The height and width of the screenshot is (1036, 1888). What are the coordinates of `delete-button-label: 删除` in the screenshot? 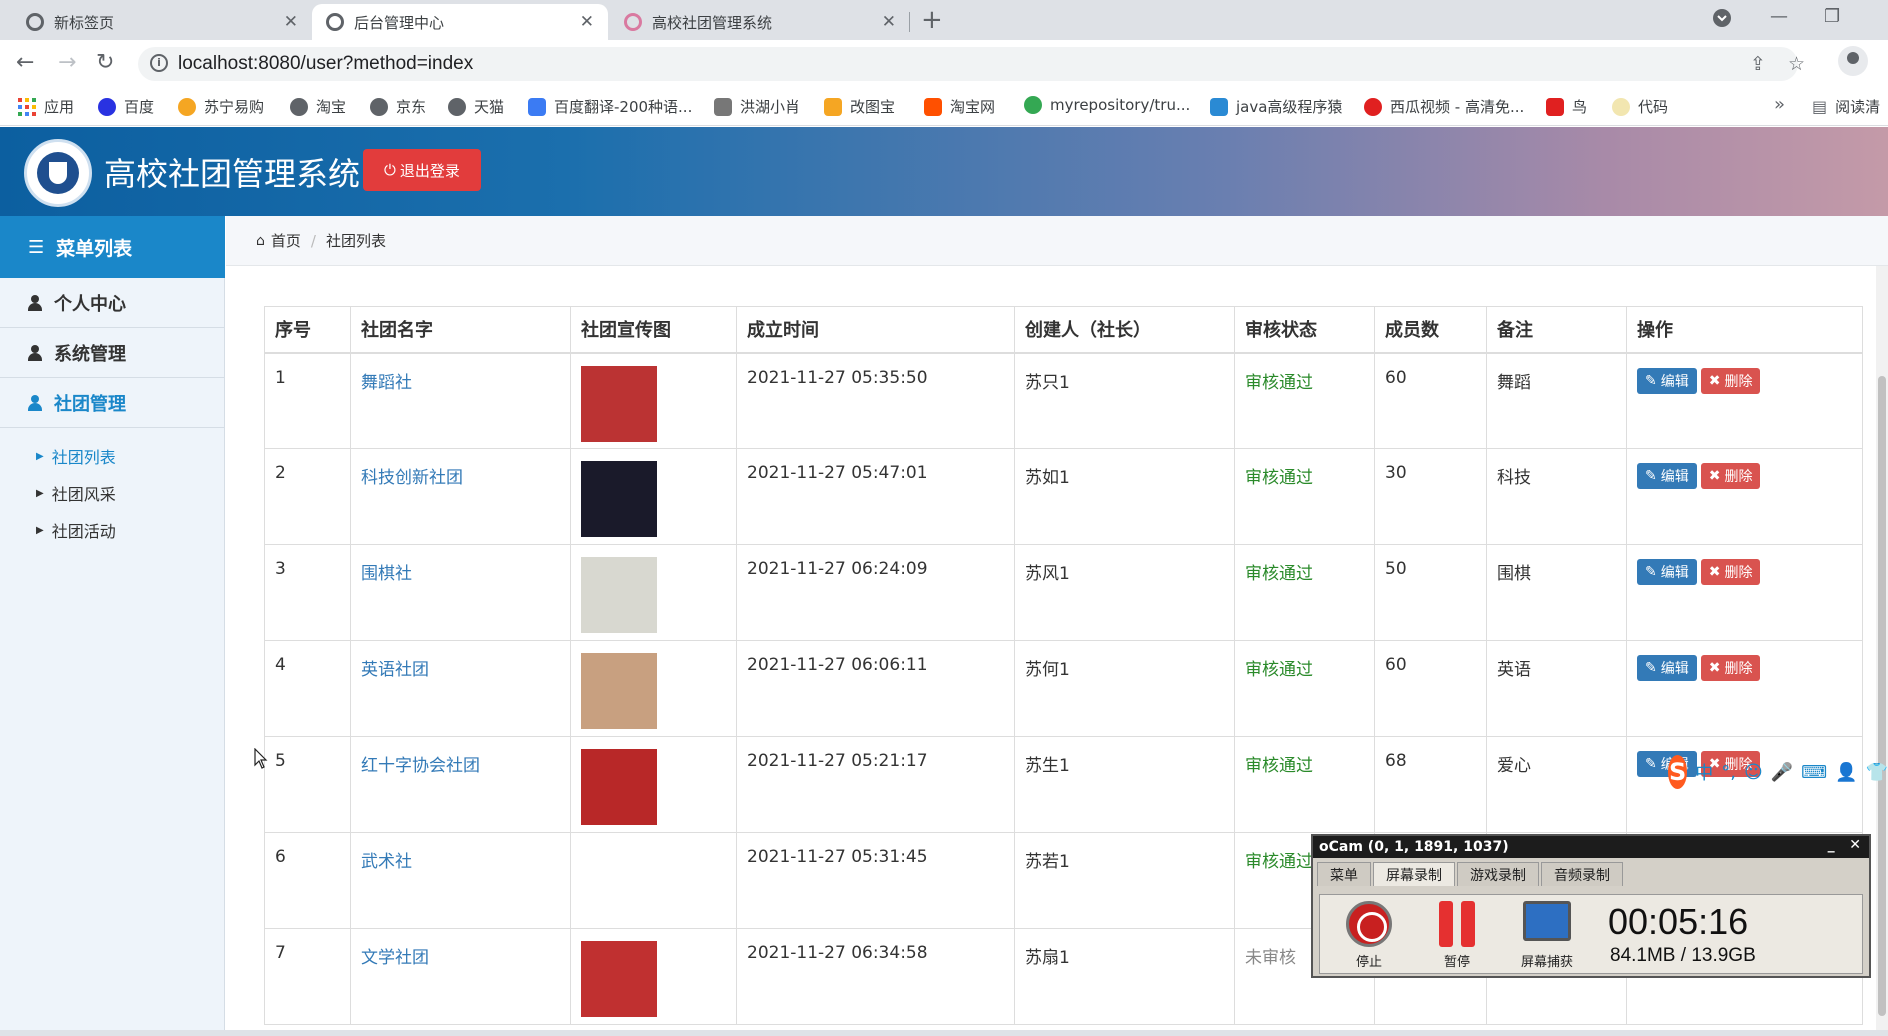 It's located at (1738, 573).